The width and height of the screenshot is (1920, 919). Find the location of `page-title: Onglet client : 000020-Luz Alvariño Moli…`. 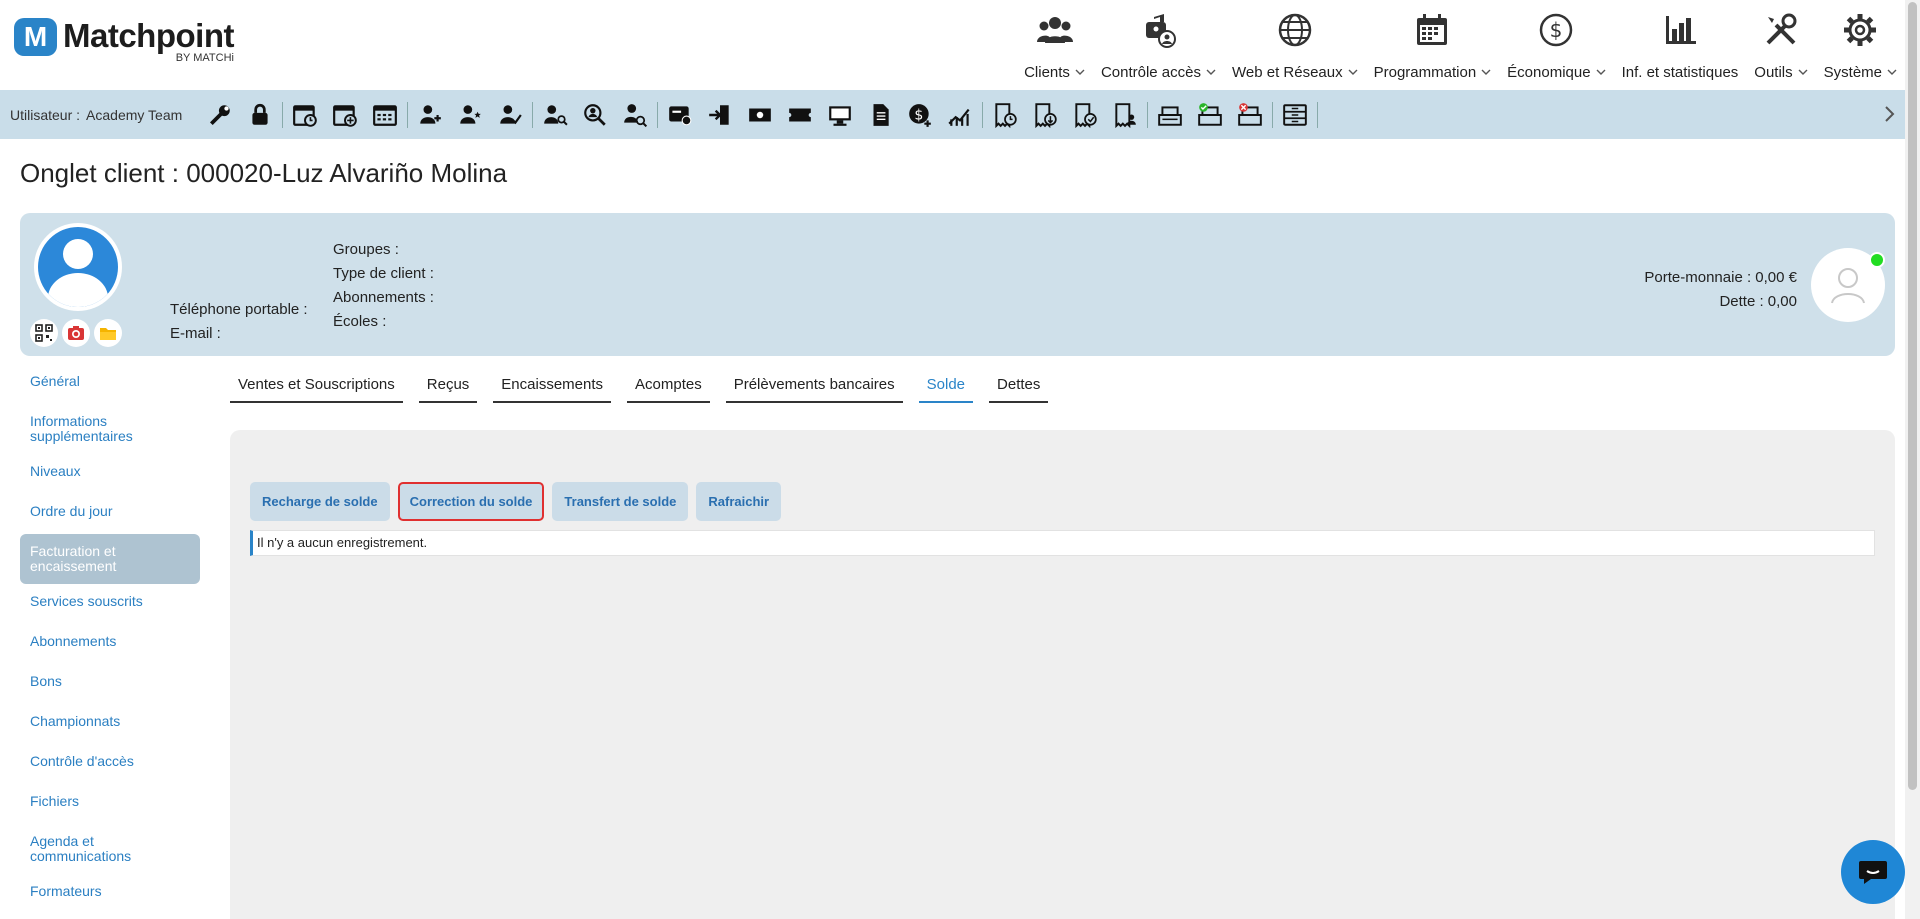

page-title: Onglet client : 000020-Luz Alvariño Moli… is located at coordinates (264, 173).